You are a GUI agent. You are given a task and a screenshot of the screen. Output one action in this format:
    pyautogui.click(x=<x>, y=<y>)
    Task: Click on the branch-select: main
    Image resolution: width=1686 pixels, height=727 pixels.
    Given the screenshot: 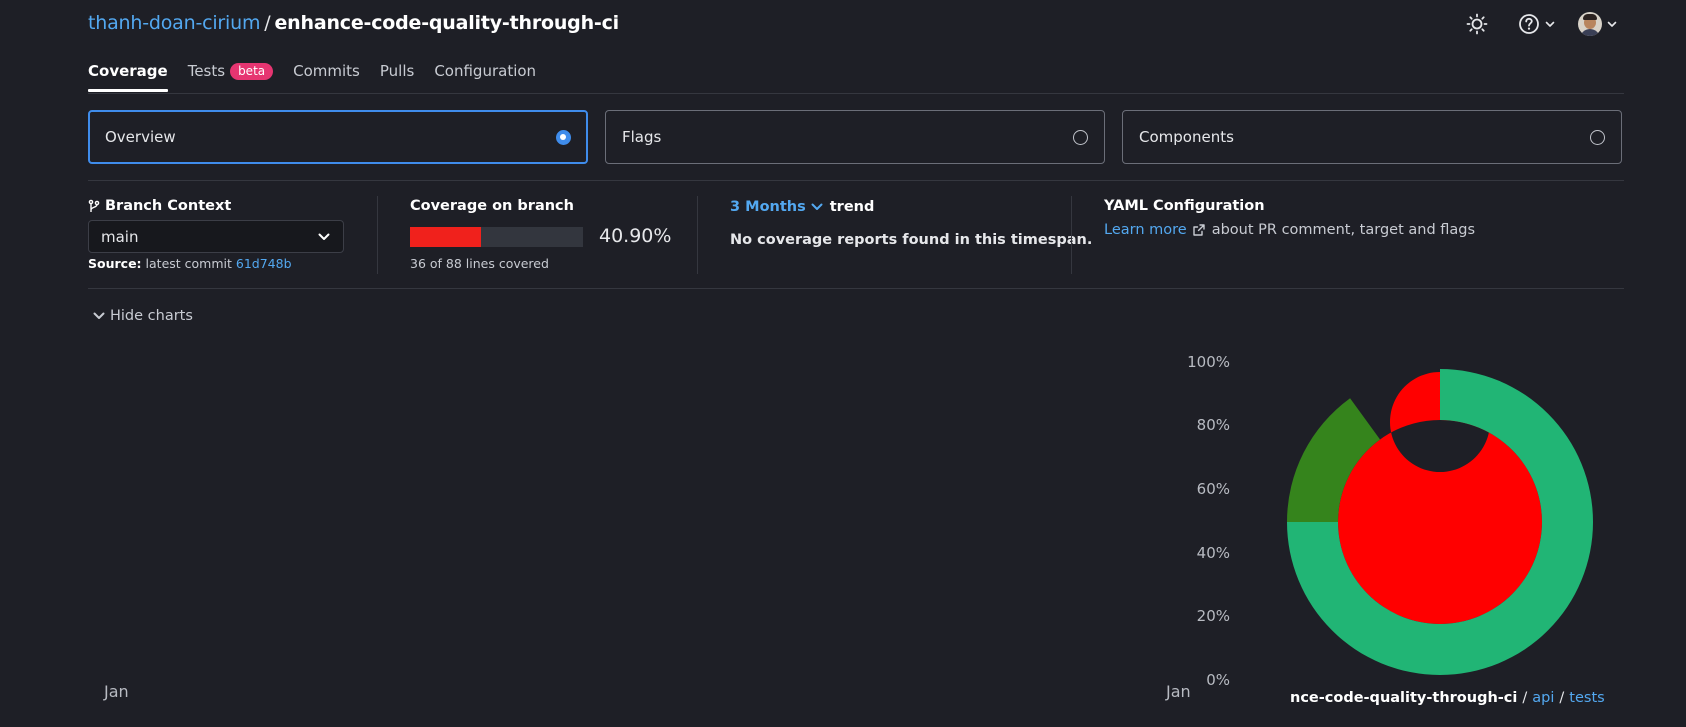 What is the action you would take?
    pyautogui.click(x=216, y=236)
    